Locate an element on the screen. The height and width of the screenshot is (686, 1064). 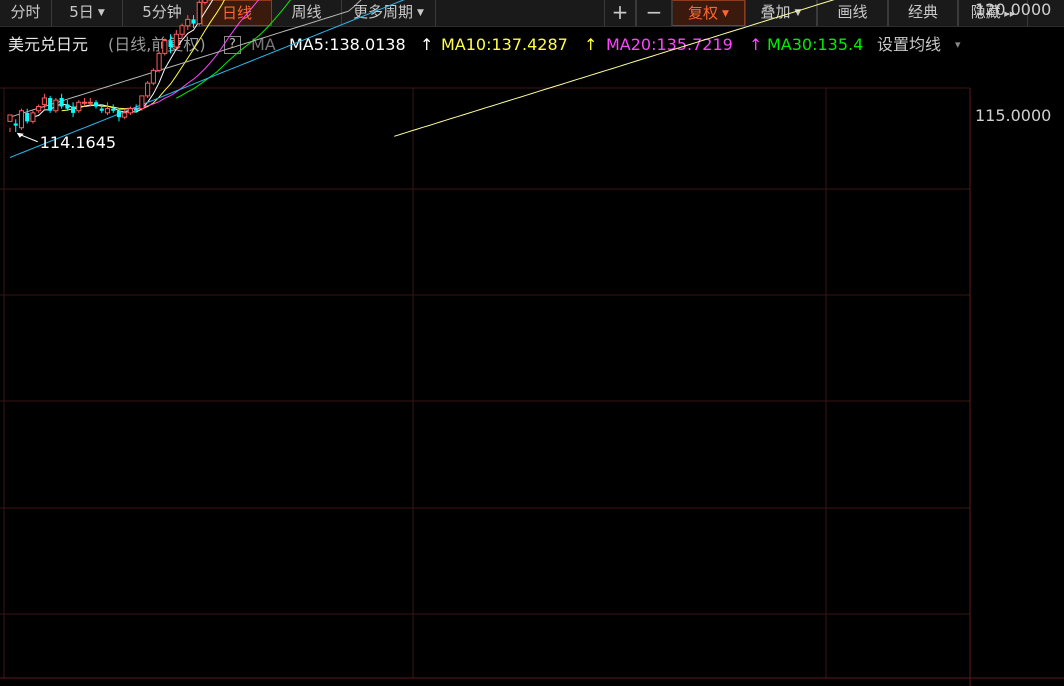
price-tick-label: 120.0000 is located at coordinates (1013, 9).